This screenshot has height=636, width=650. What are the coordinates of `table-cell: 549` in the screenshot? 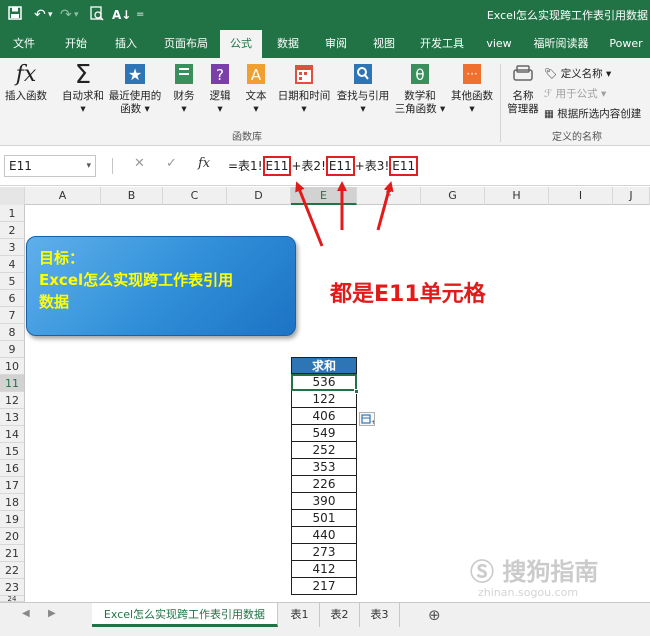 It's located at (324, 433).